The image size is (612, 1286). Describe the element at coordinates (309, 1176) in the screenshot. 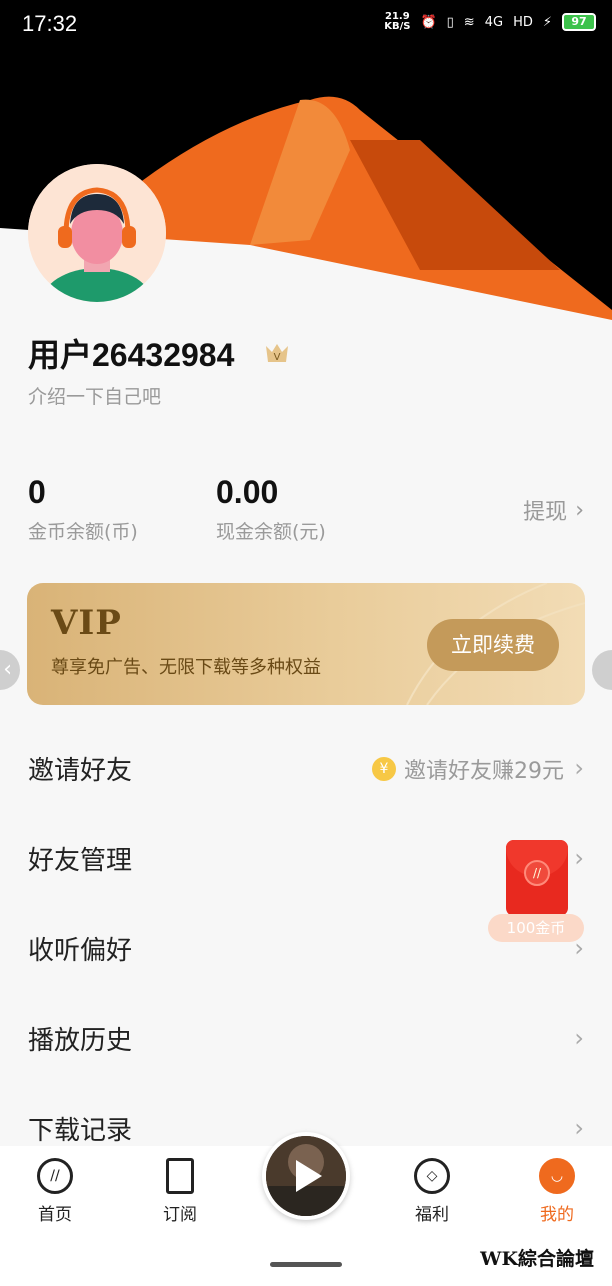

I see `play-icon` at that location.